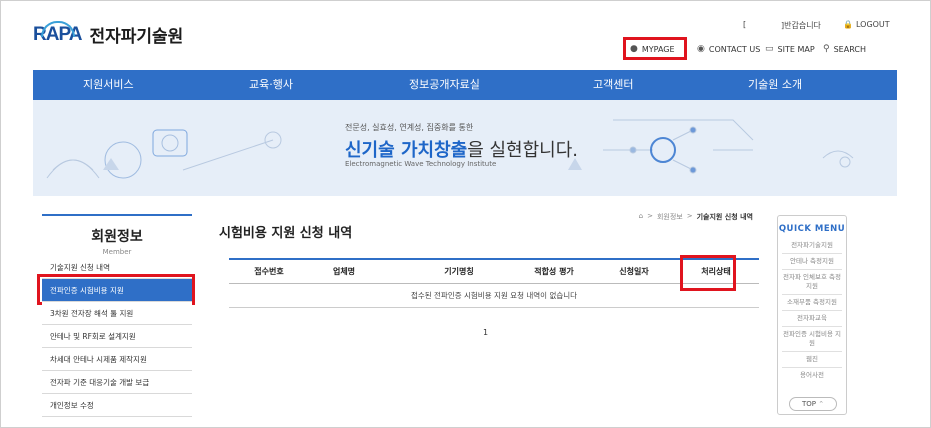 The height and width of the screenshot is (428, 931). Describe the element at coordinates (344, 271) in the screenshot. I see `col-company: 업체명` at that location.